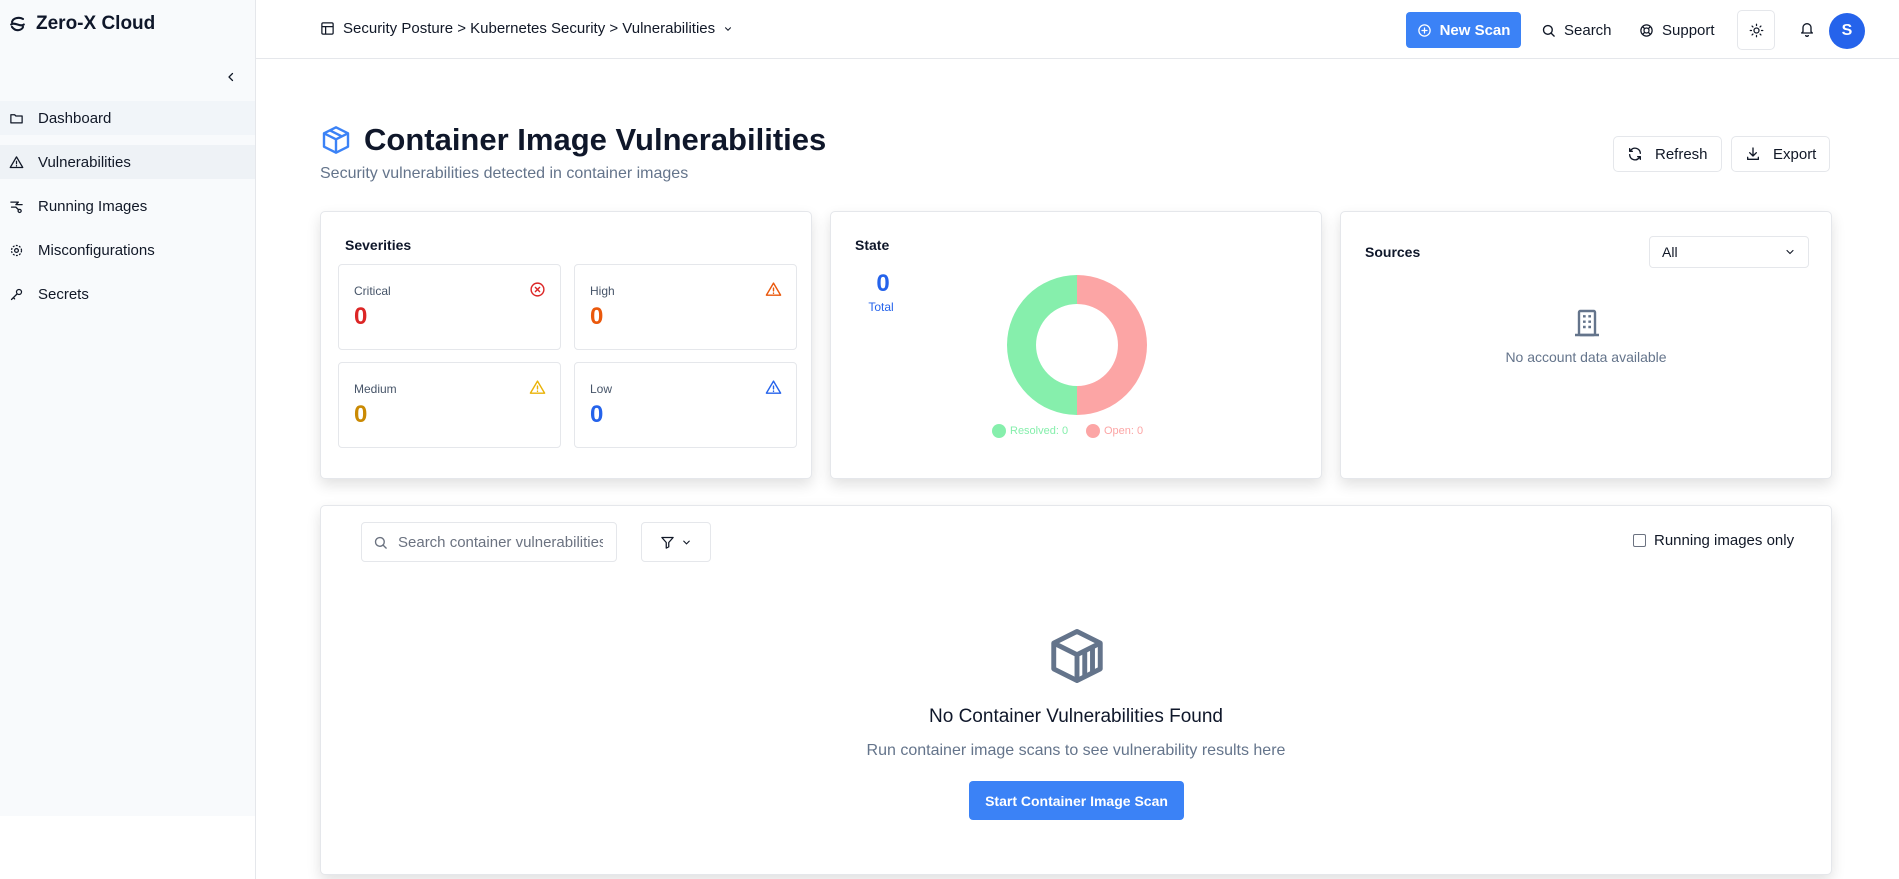  I want to click on sidebar-item-label: Vulnerabilities, so click(84, 162).